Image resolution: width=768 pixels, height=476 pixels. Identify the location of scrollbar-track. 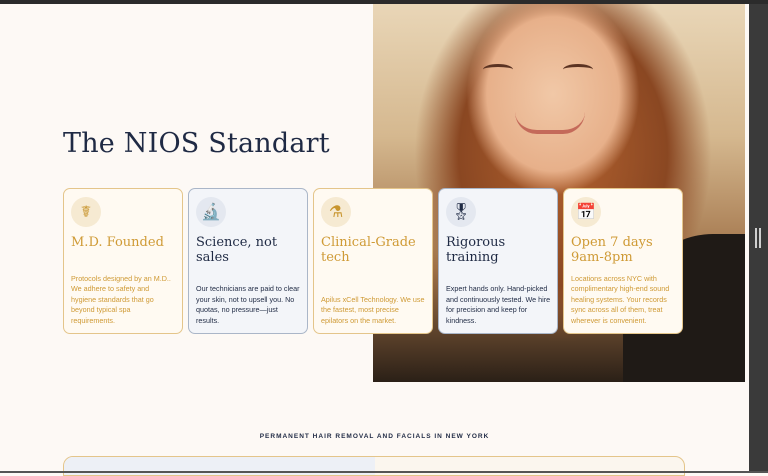
(758, 238).